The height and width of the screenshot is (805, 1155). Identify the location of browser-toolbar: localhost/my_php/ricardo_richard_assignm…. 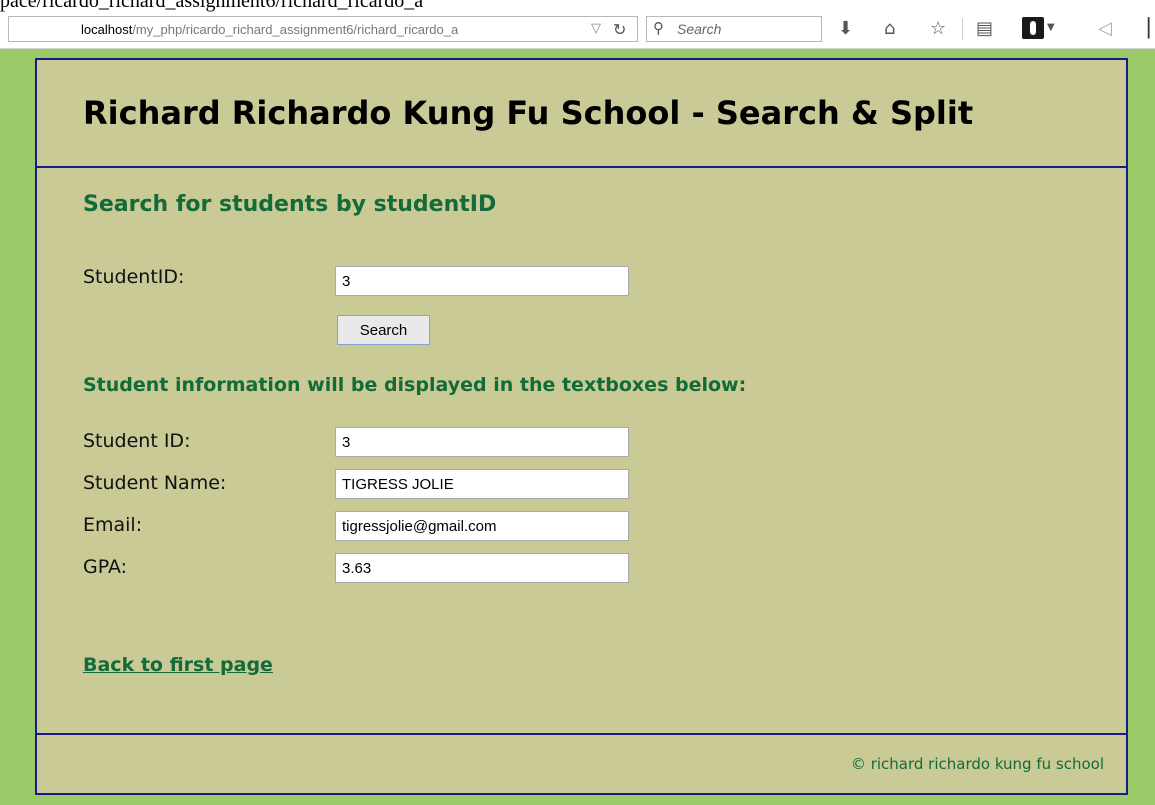
(577, 30).